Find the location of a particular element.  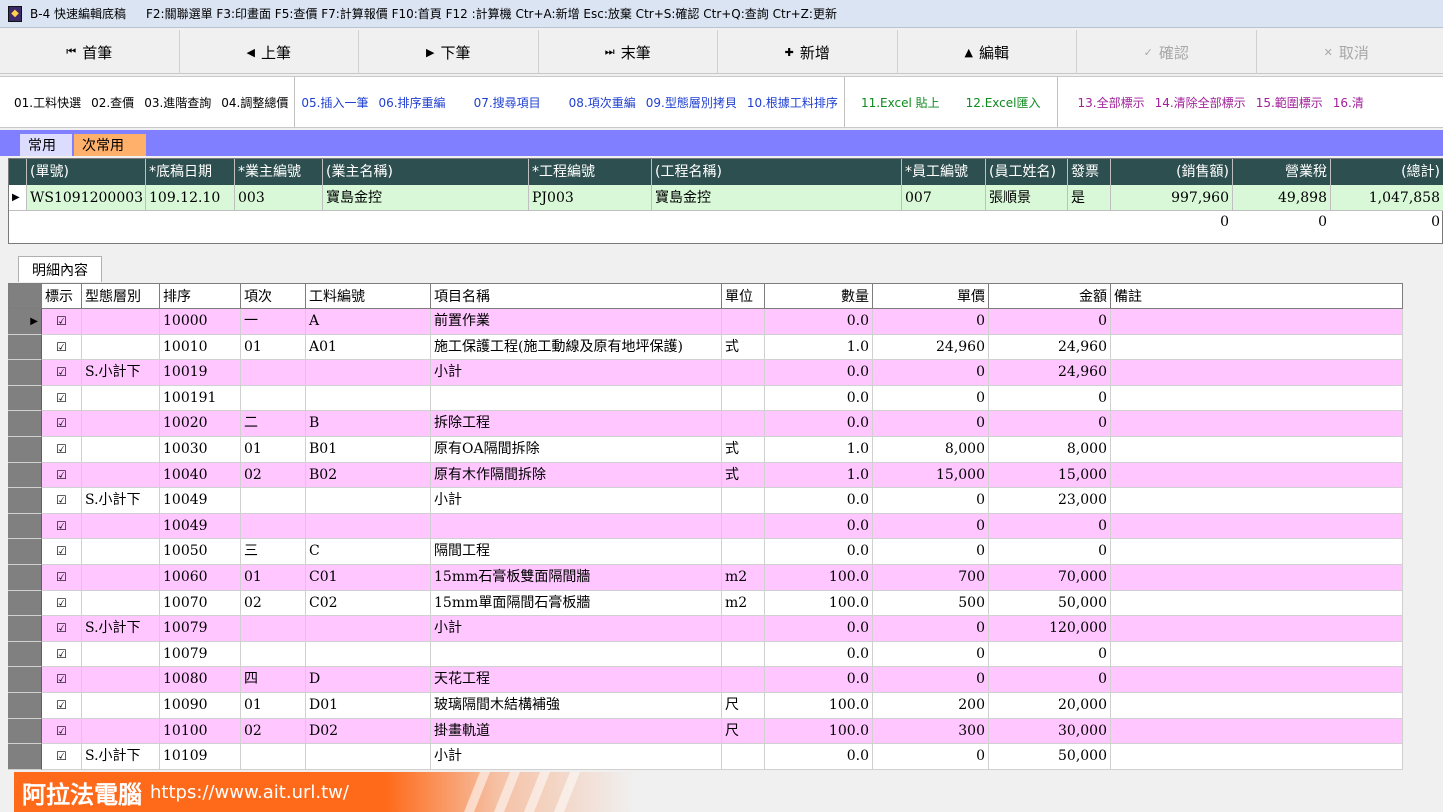

tool-excel-import: 12.Excel匯入 is located at coordinates (1003, 102).